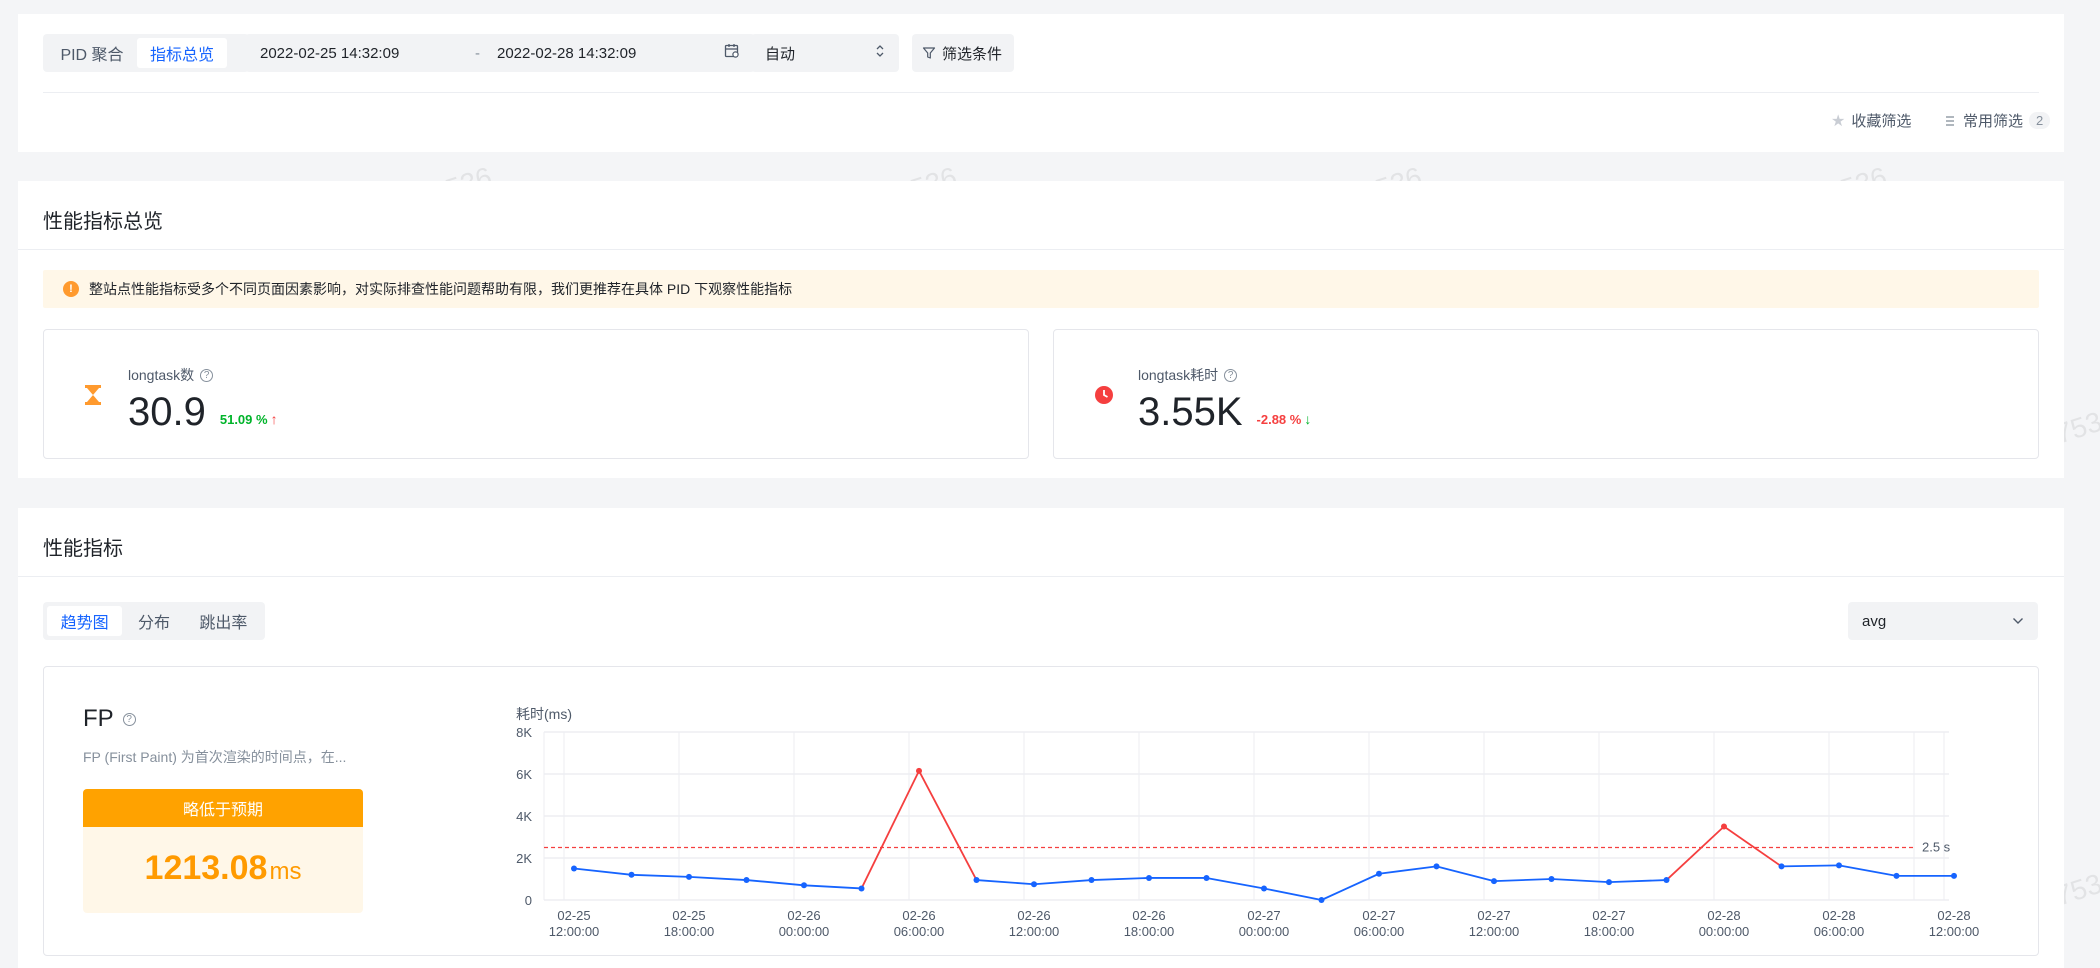 This screenshot has height=968, width=2100. I want to click on filter-conditions-label: 筛选条件, so click(972, 54).